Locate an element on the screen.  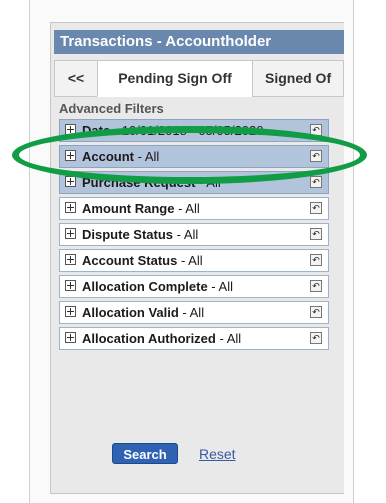
filter-row-allocation-authorized: Allocation Authorized - All ↶ is located at coordinates (194, 338).